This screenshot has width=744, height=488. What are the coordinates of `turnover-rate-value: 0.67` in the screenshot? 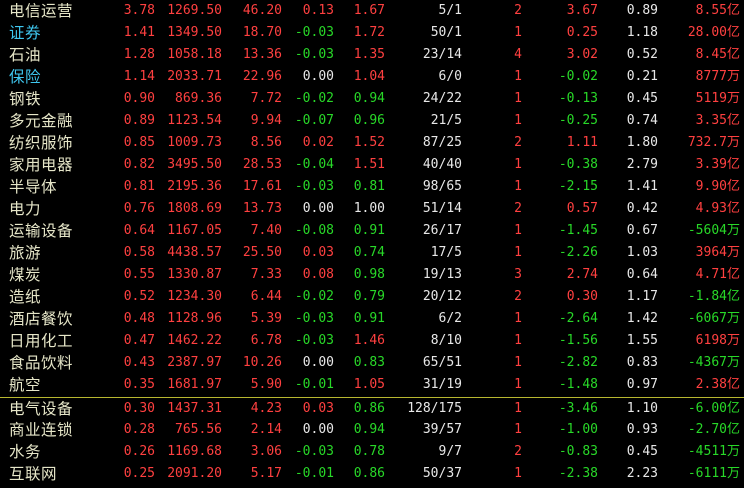 It's located at (642, 231).